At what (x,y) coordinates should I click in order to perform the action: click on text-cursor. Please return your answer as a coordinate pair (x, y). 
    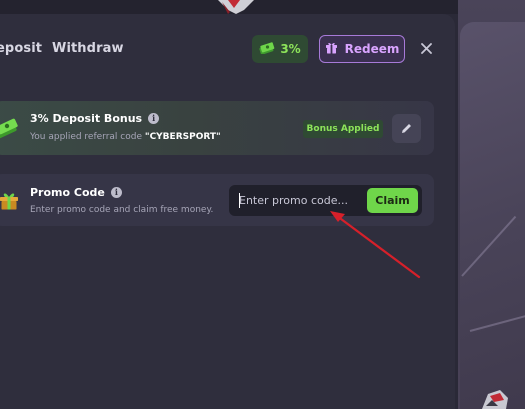
    Looking at the image, I should click on (239, 200).